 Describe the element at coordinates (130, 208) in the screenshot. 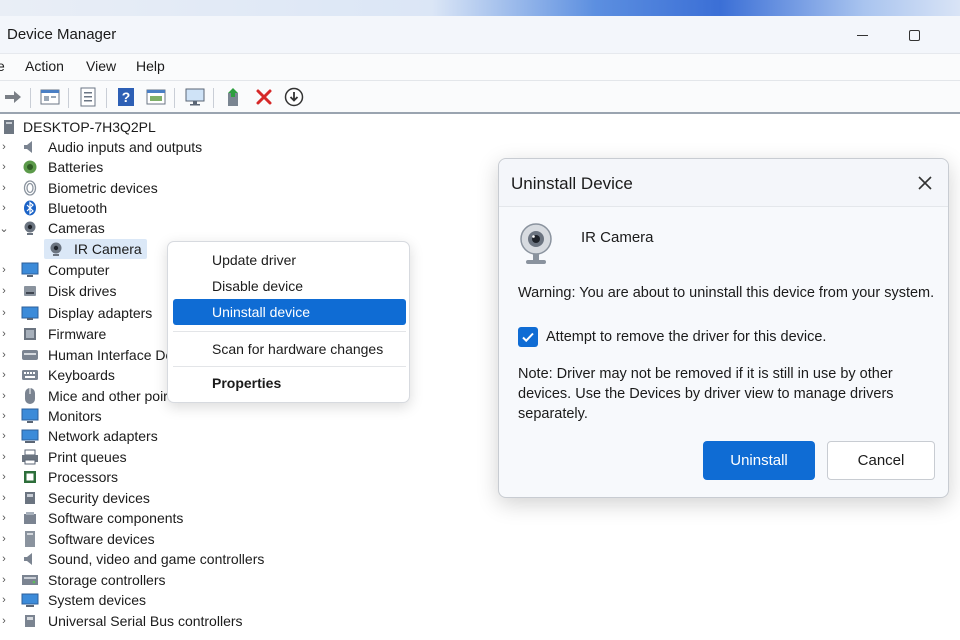

I see `tree-item-bluetooth: › Bluetooth` at that location.